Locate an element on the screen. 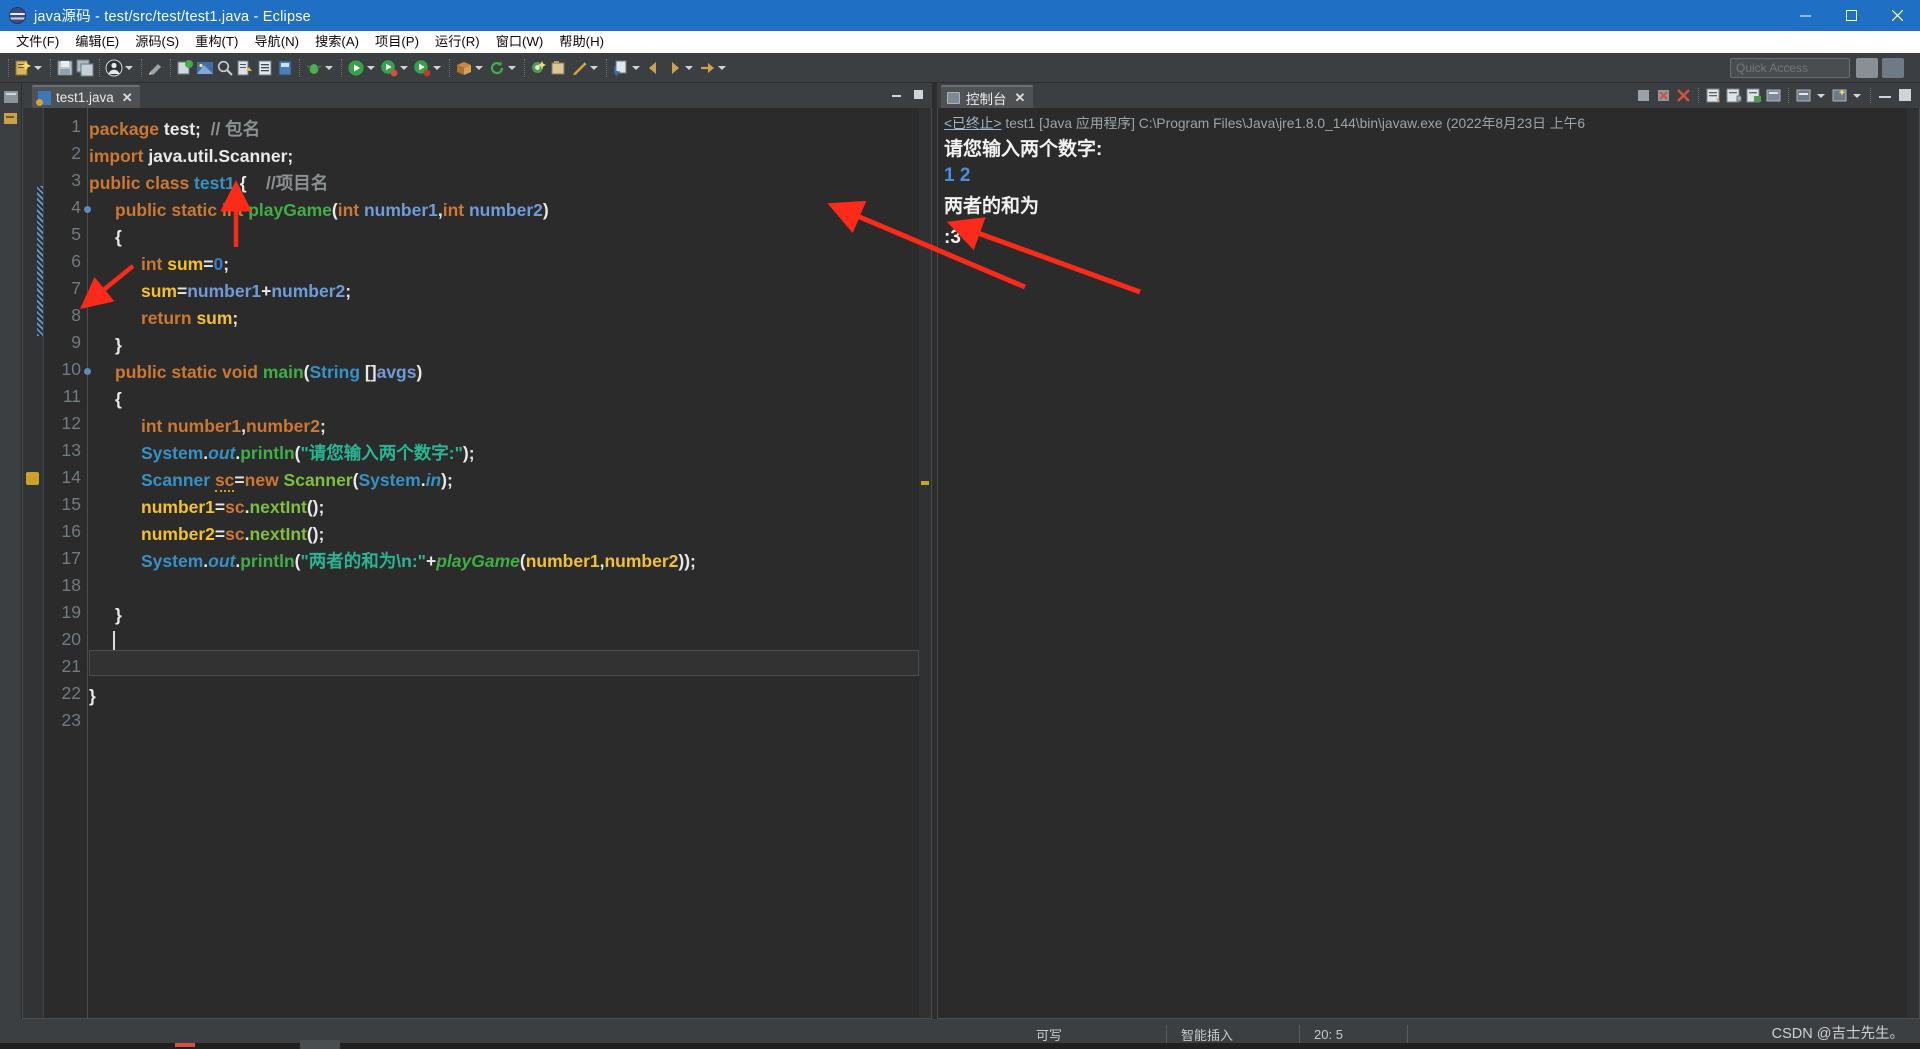 The image size is (1920, 1049). editor-tab-test1-java: test1.java ✕ is located at coordinates (86, 96).